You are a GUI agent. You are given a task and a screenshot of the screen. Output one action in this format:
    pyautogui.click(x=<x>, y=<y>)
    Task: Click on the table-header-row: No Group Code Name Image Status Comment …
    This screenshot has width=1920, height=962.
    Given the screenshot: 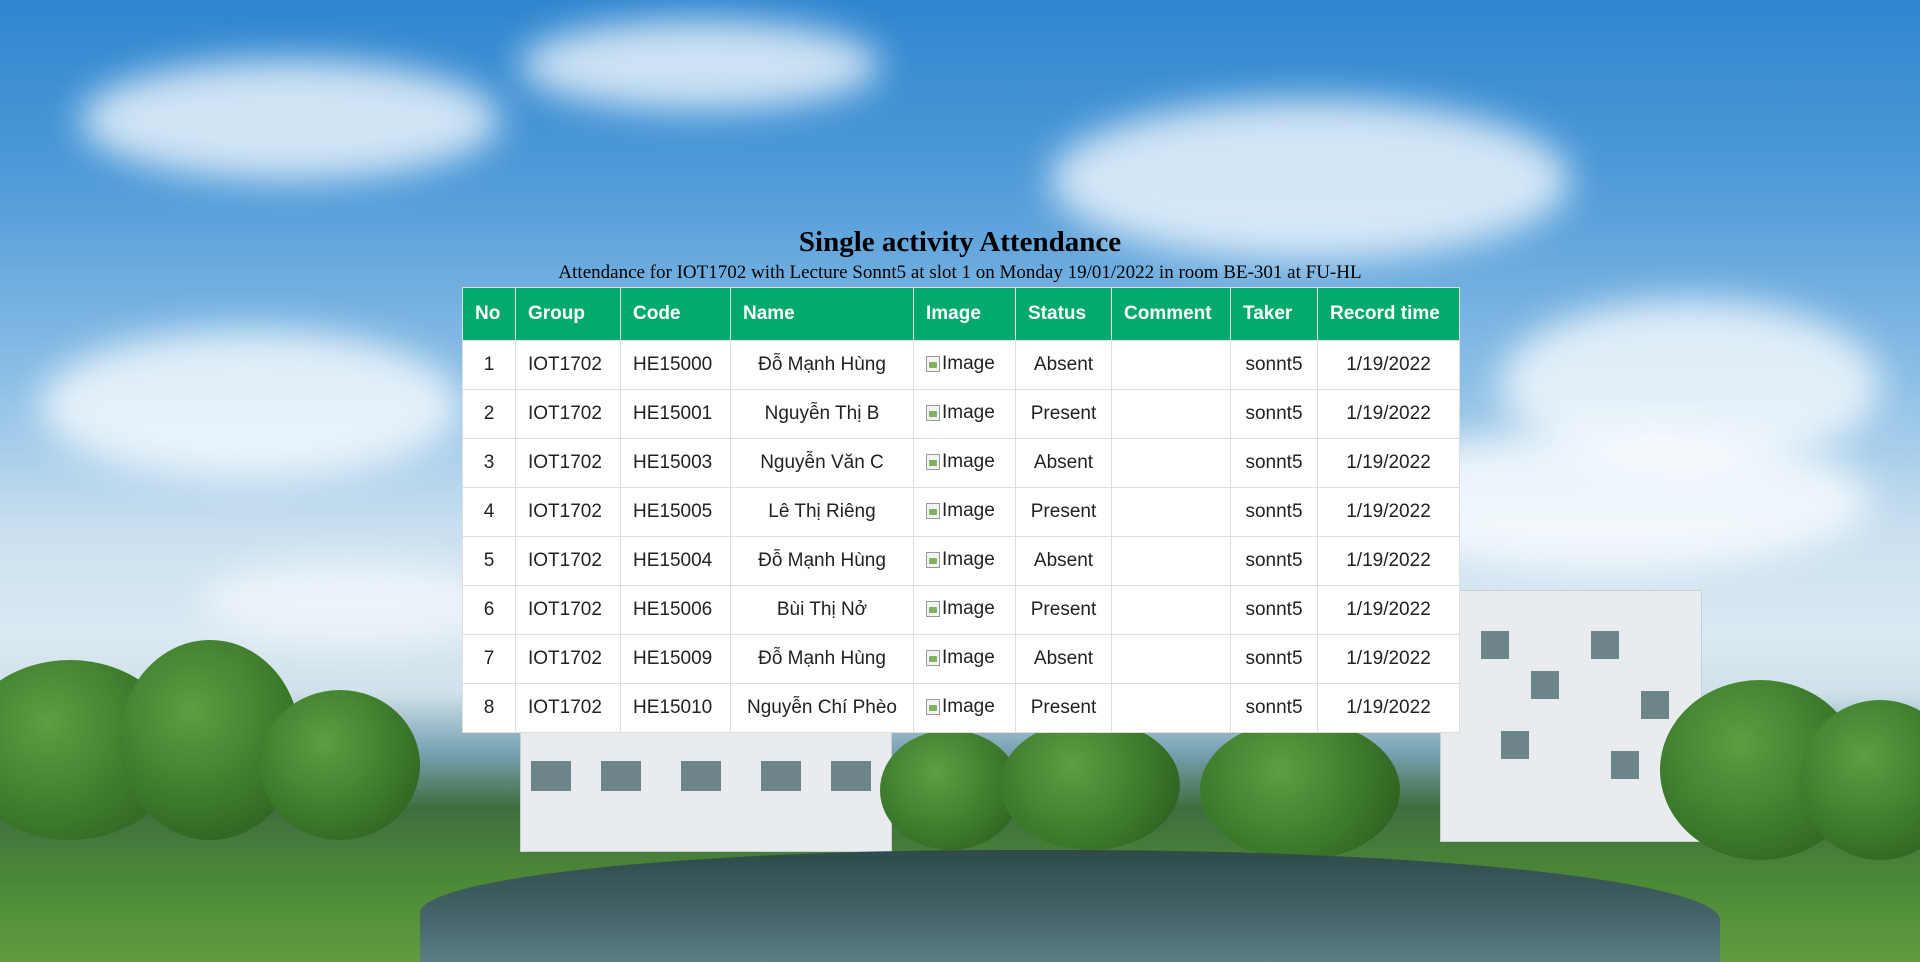 What is the action you would take?
    pyautogui.click(x=961, y=314)
    